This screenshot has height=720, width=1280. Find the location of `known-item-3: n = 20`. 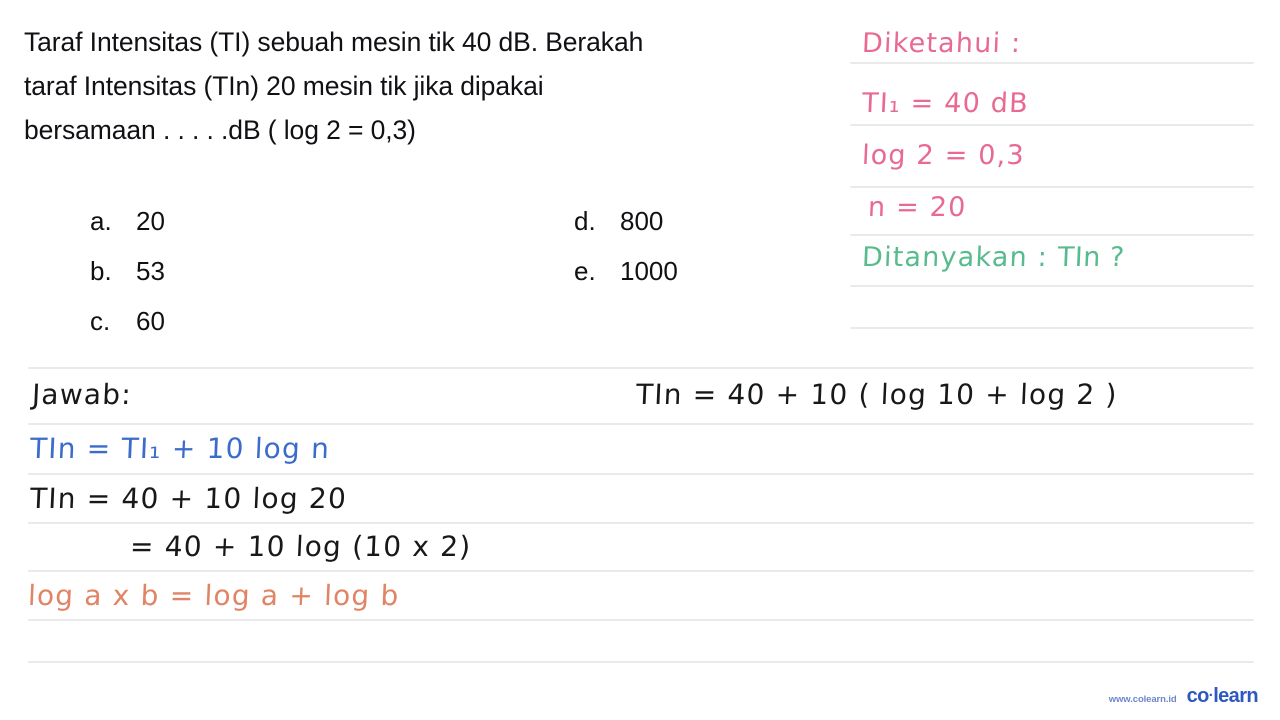

known-item-3: n = 20 is located at coordinates (917, 207).